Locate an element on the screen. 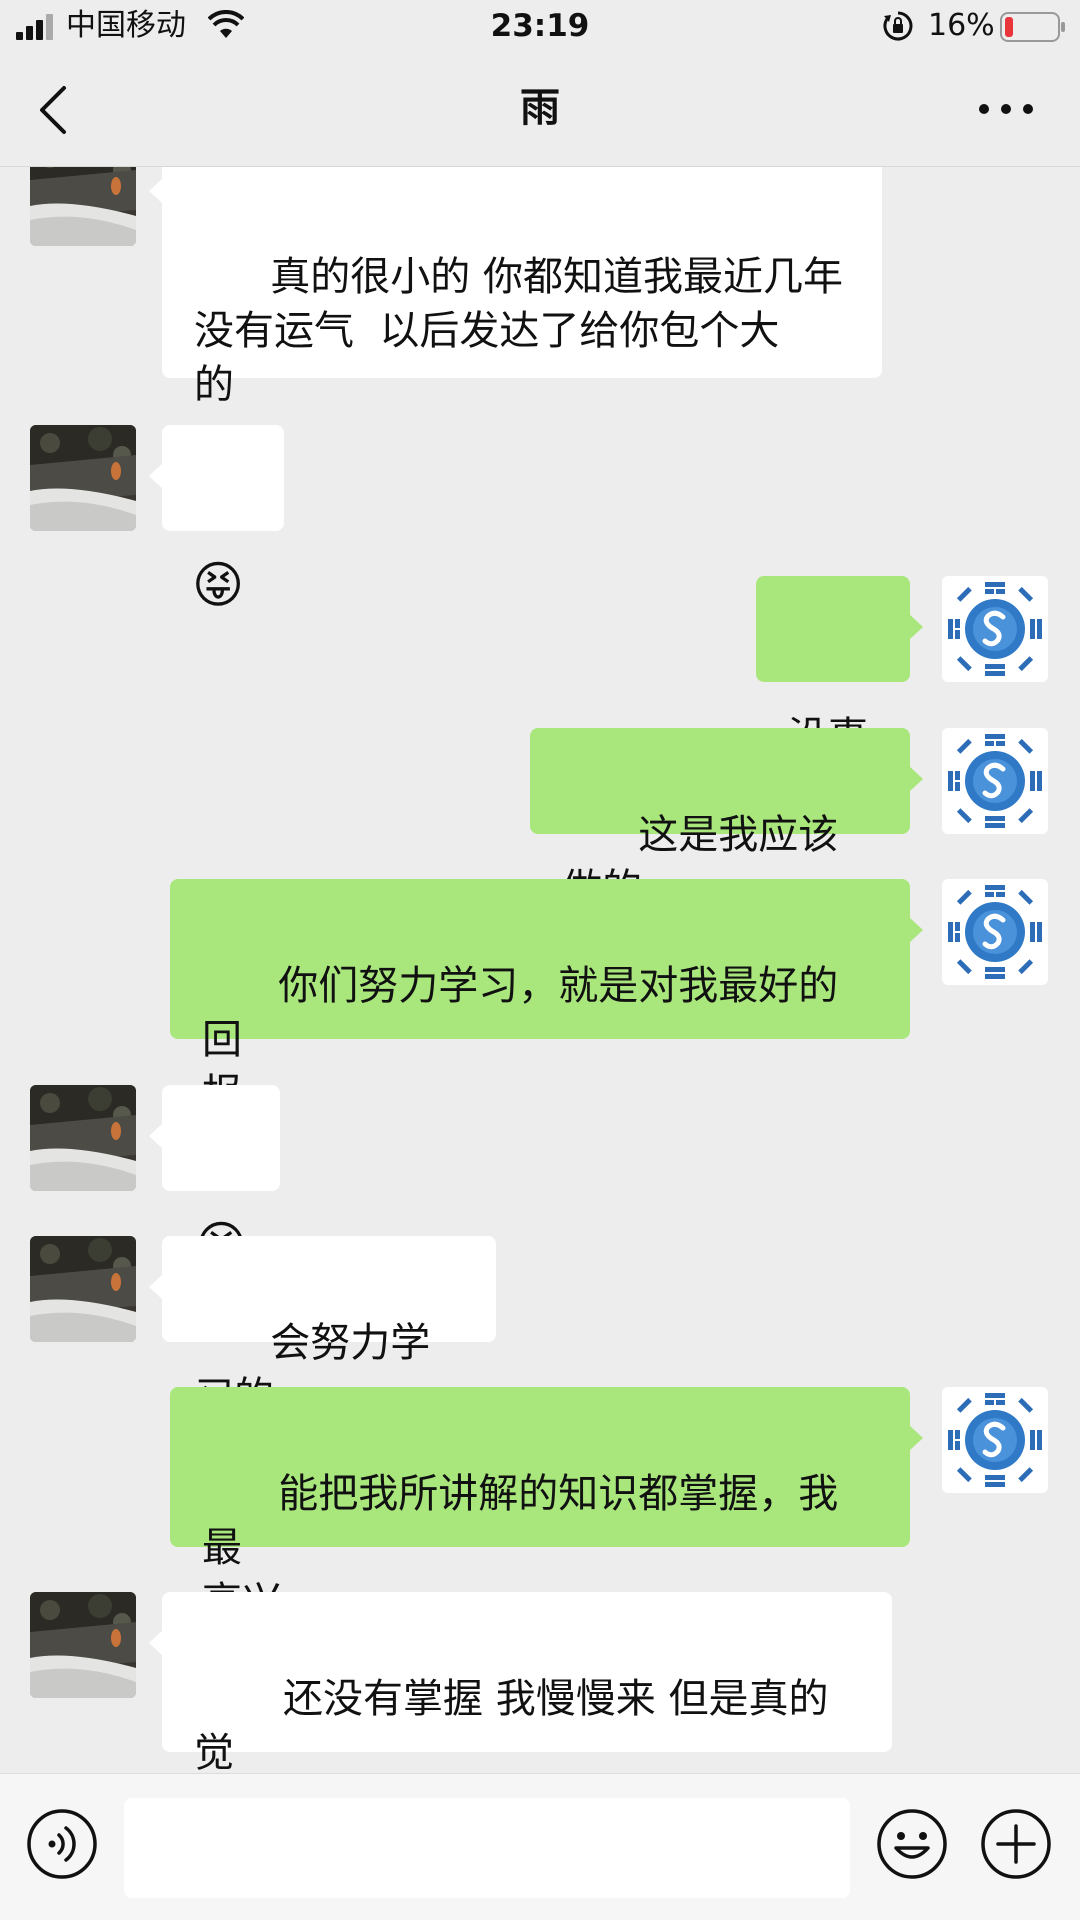 The height and width of the screenshot is (1920, 1080). emoji-squinting-tongue: 😝 is located at coordinates (218, 585).